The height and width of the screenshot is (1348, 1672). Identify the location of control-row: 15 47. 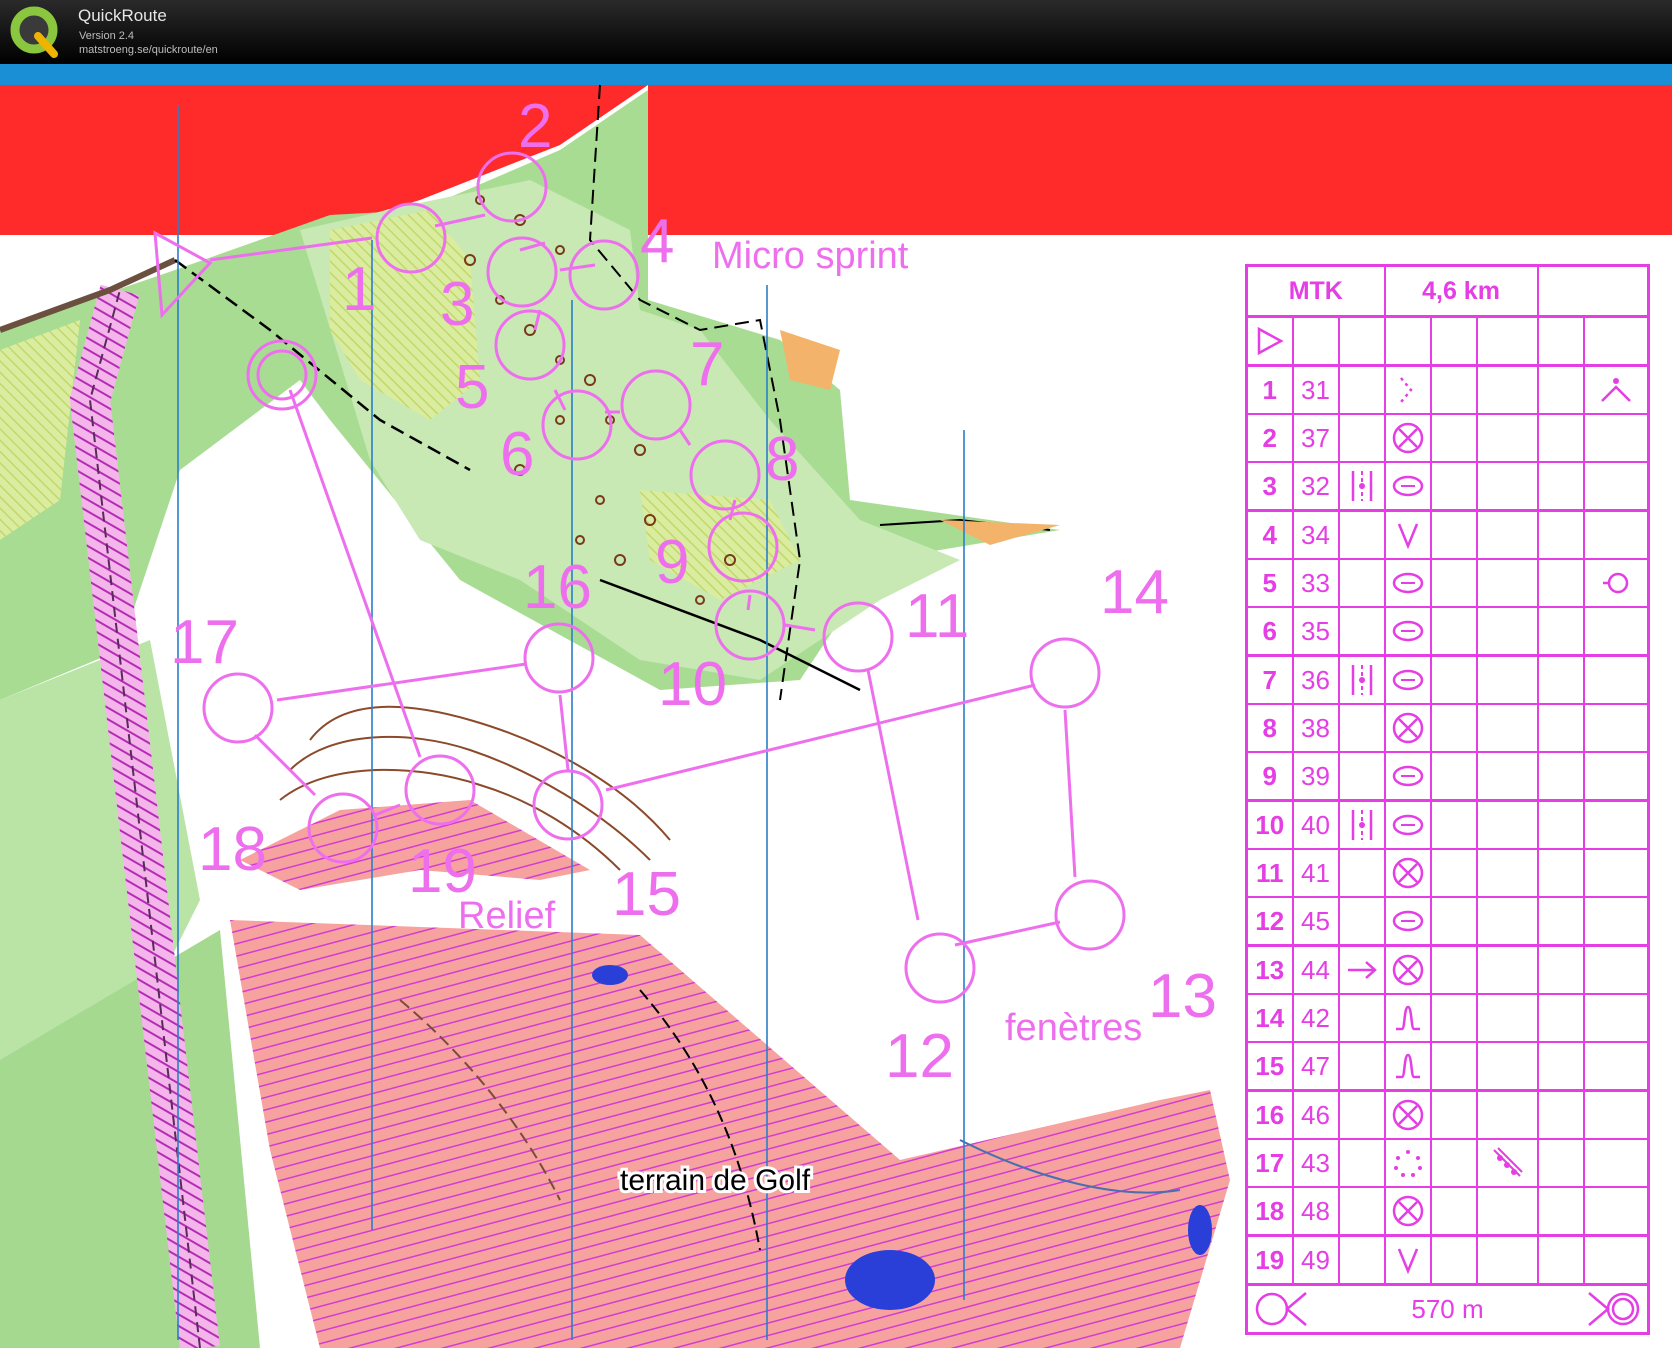
(1447, 1066).